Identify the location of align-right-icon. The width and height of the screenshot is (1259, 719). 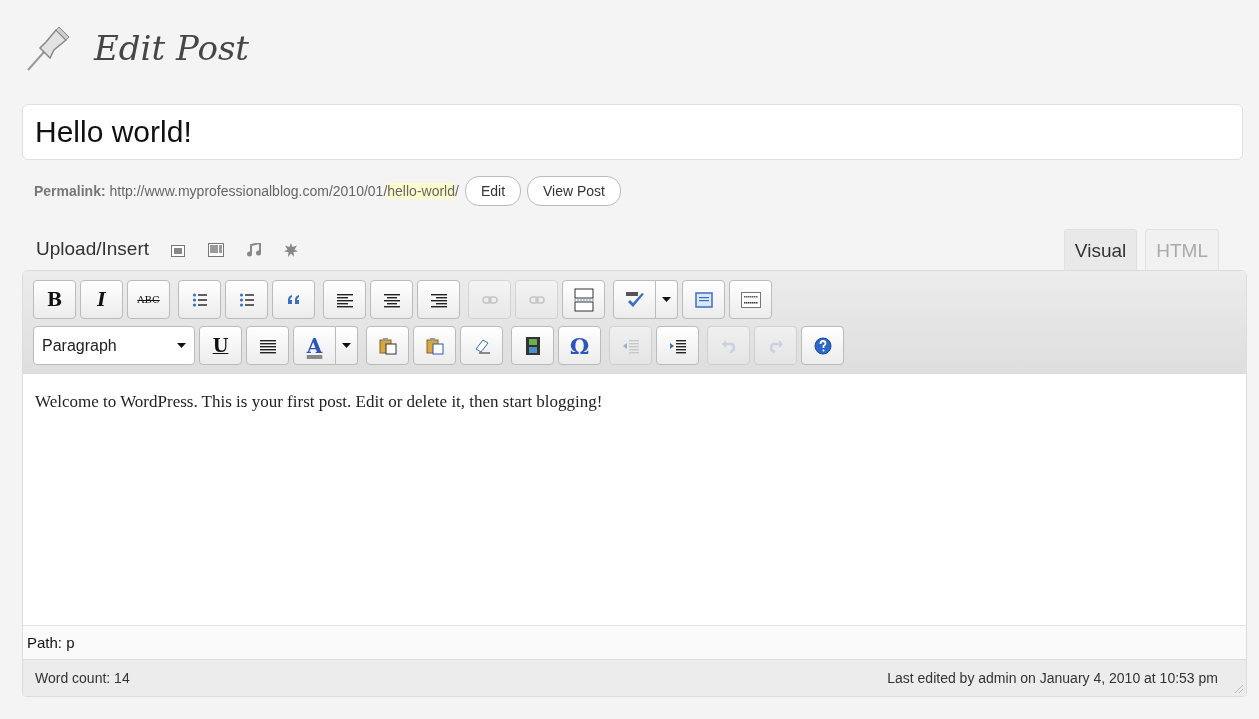
(438, 299).